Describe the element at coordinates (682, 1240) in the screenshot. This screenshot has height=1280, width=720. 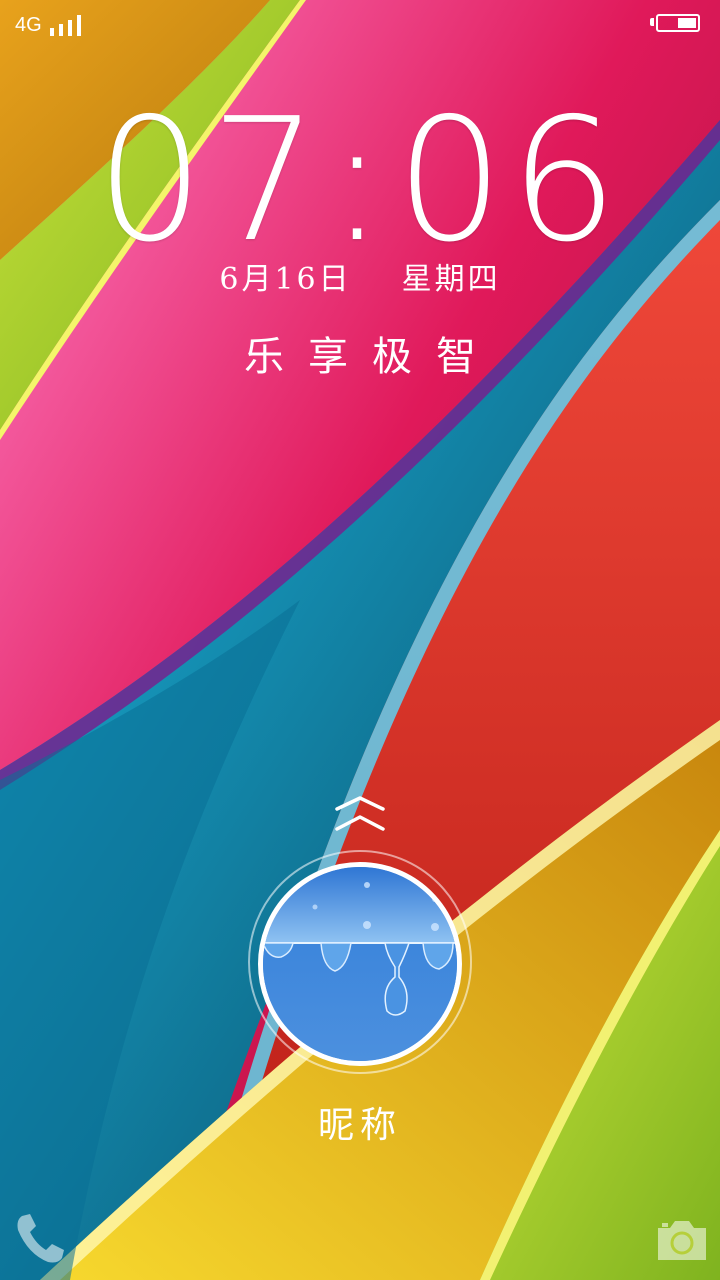
I see `camera-icon` at that location.